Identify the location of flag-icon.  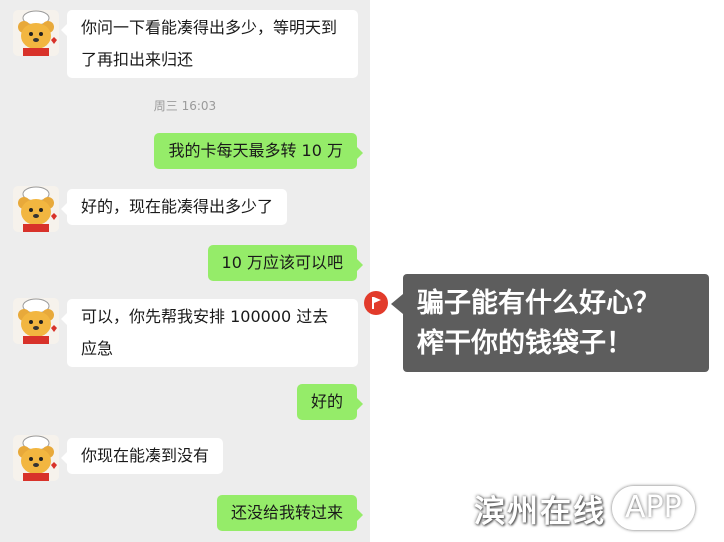
(376, 303).